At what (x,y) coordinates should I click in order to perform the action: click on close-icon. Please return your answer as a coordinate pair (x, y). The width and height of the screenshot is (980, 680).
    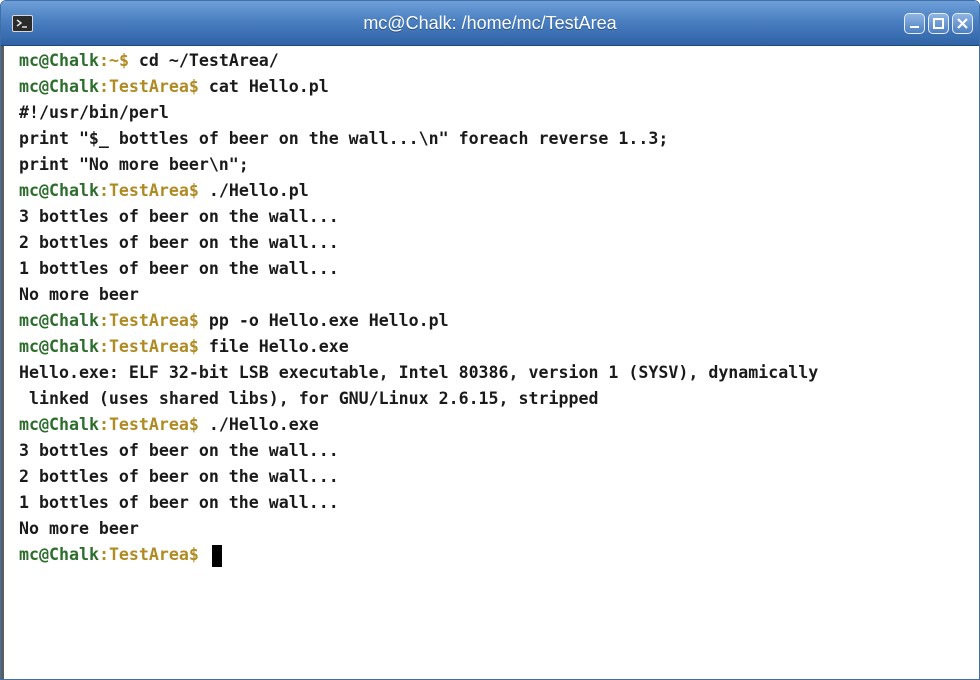
    Looking at the image, I should click on (962, 23).